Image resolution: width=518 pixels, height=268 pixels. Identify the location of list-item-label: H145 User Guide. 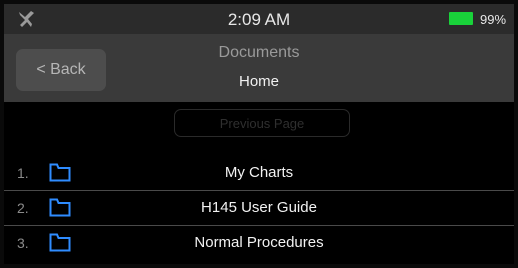
(259, 207).